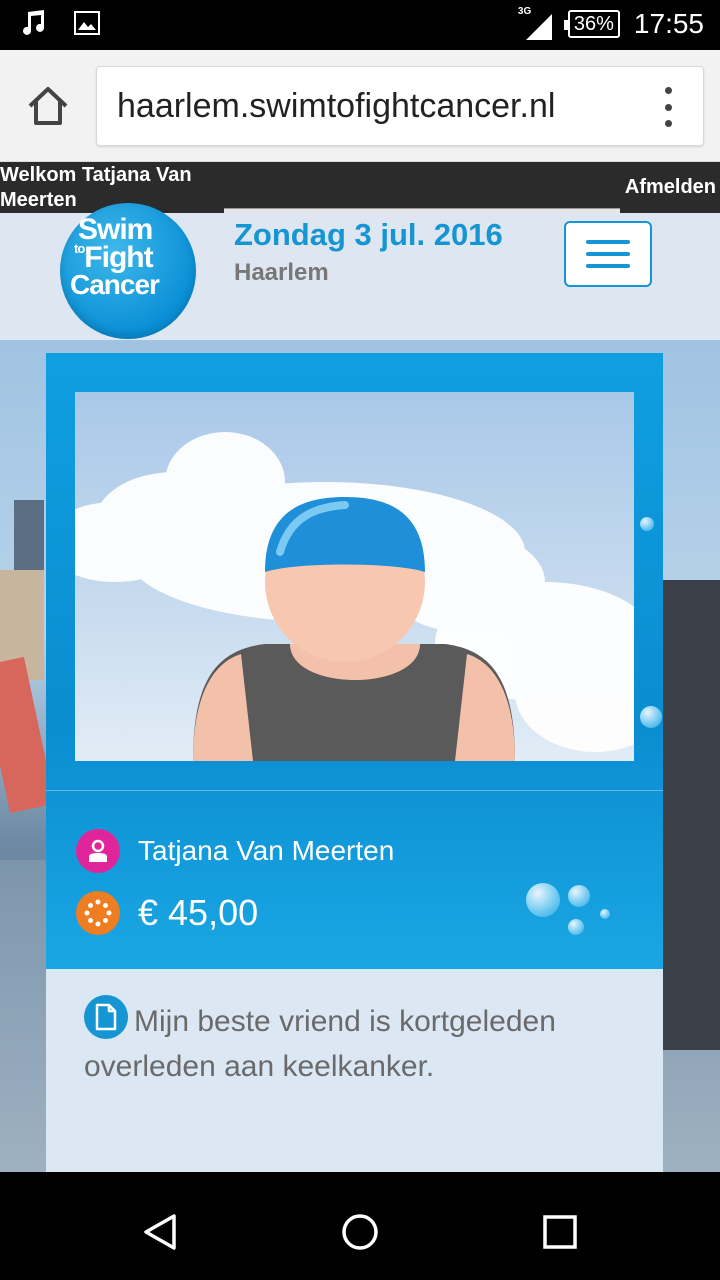  I want to click on participant-name-row: Tatjana Van Meerten, so click(235, 851).